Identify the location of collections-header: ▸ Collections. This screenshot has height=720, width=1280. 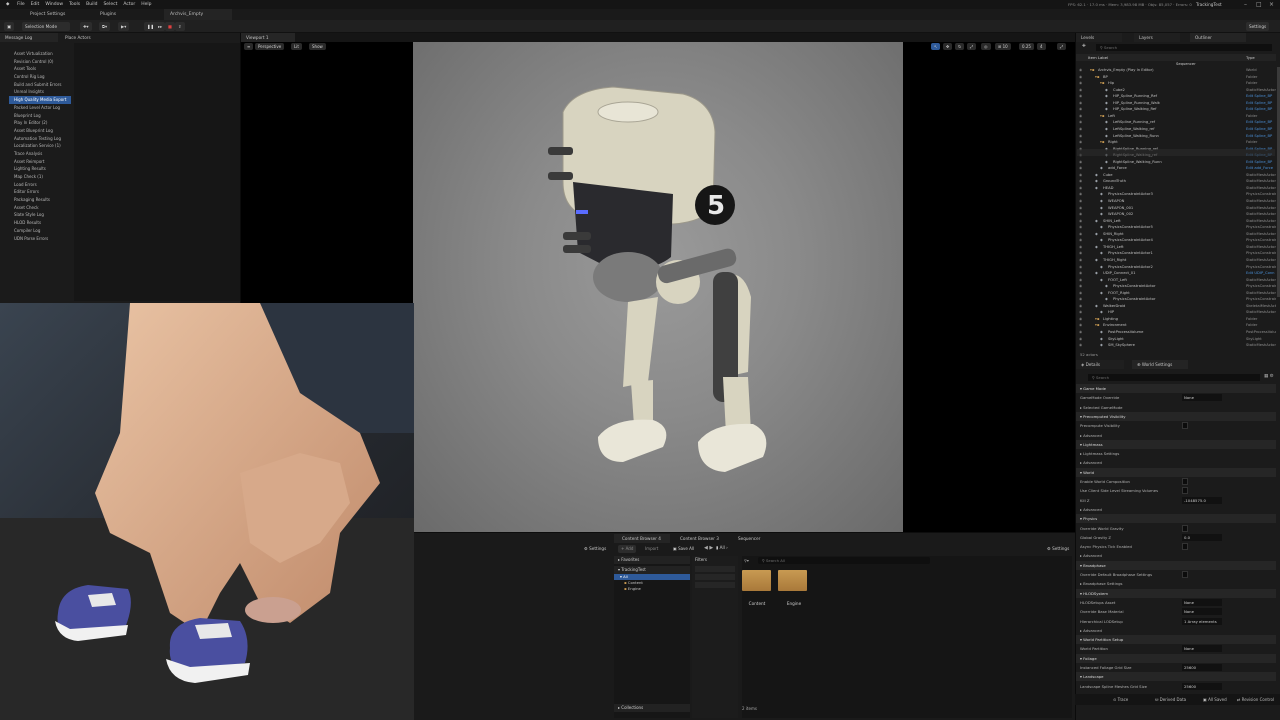
(652, 708).